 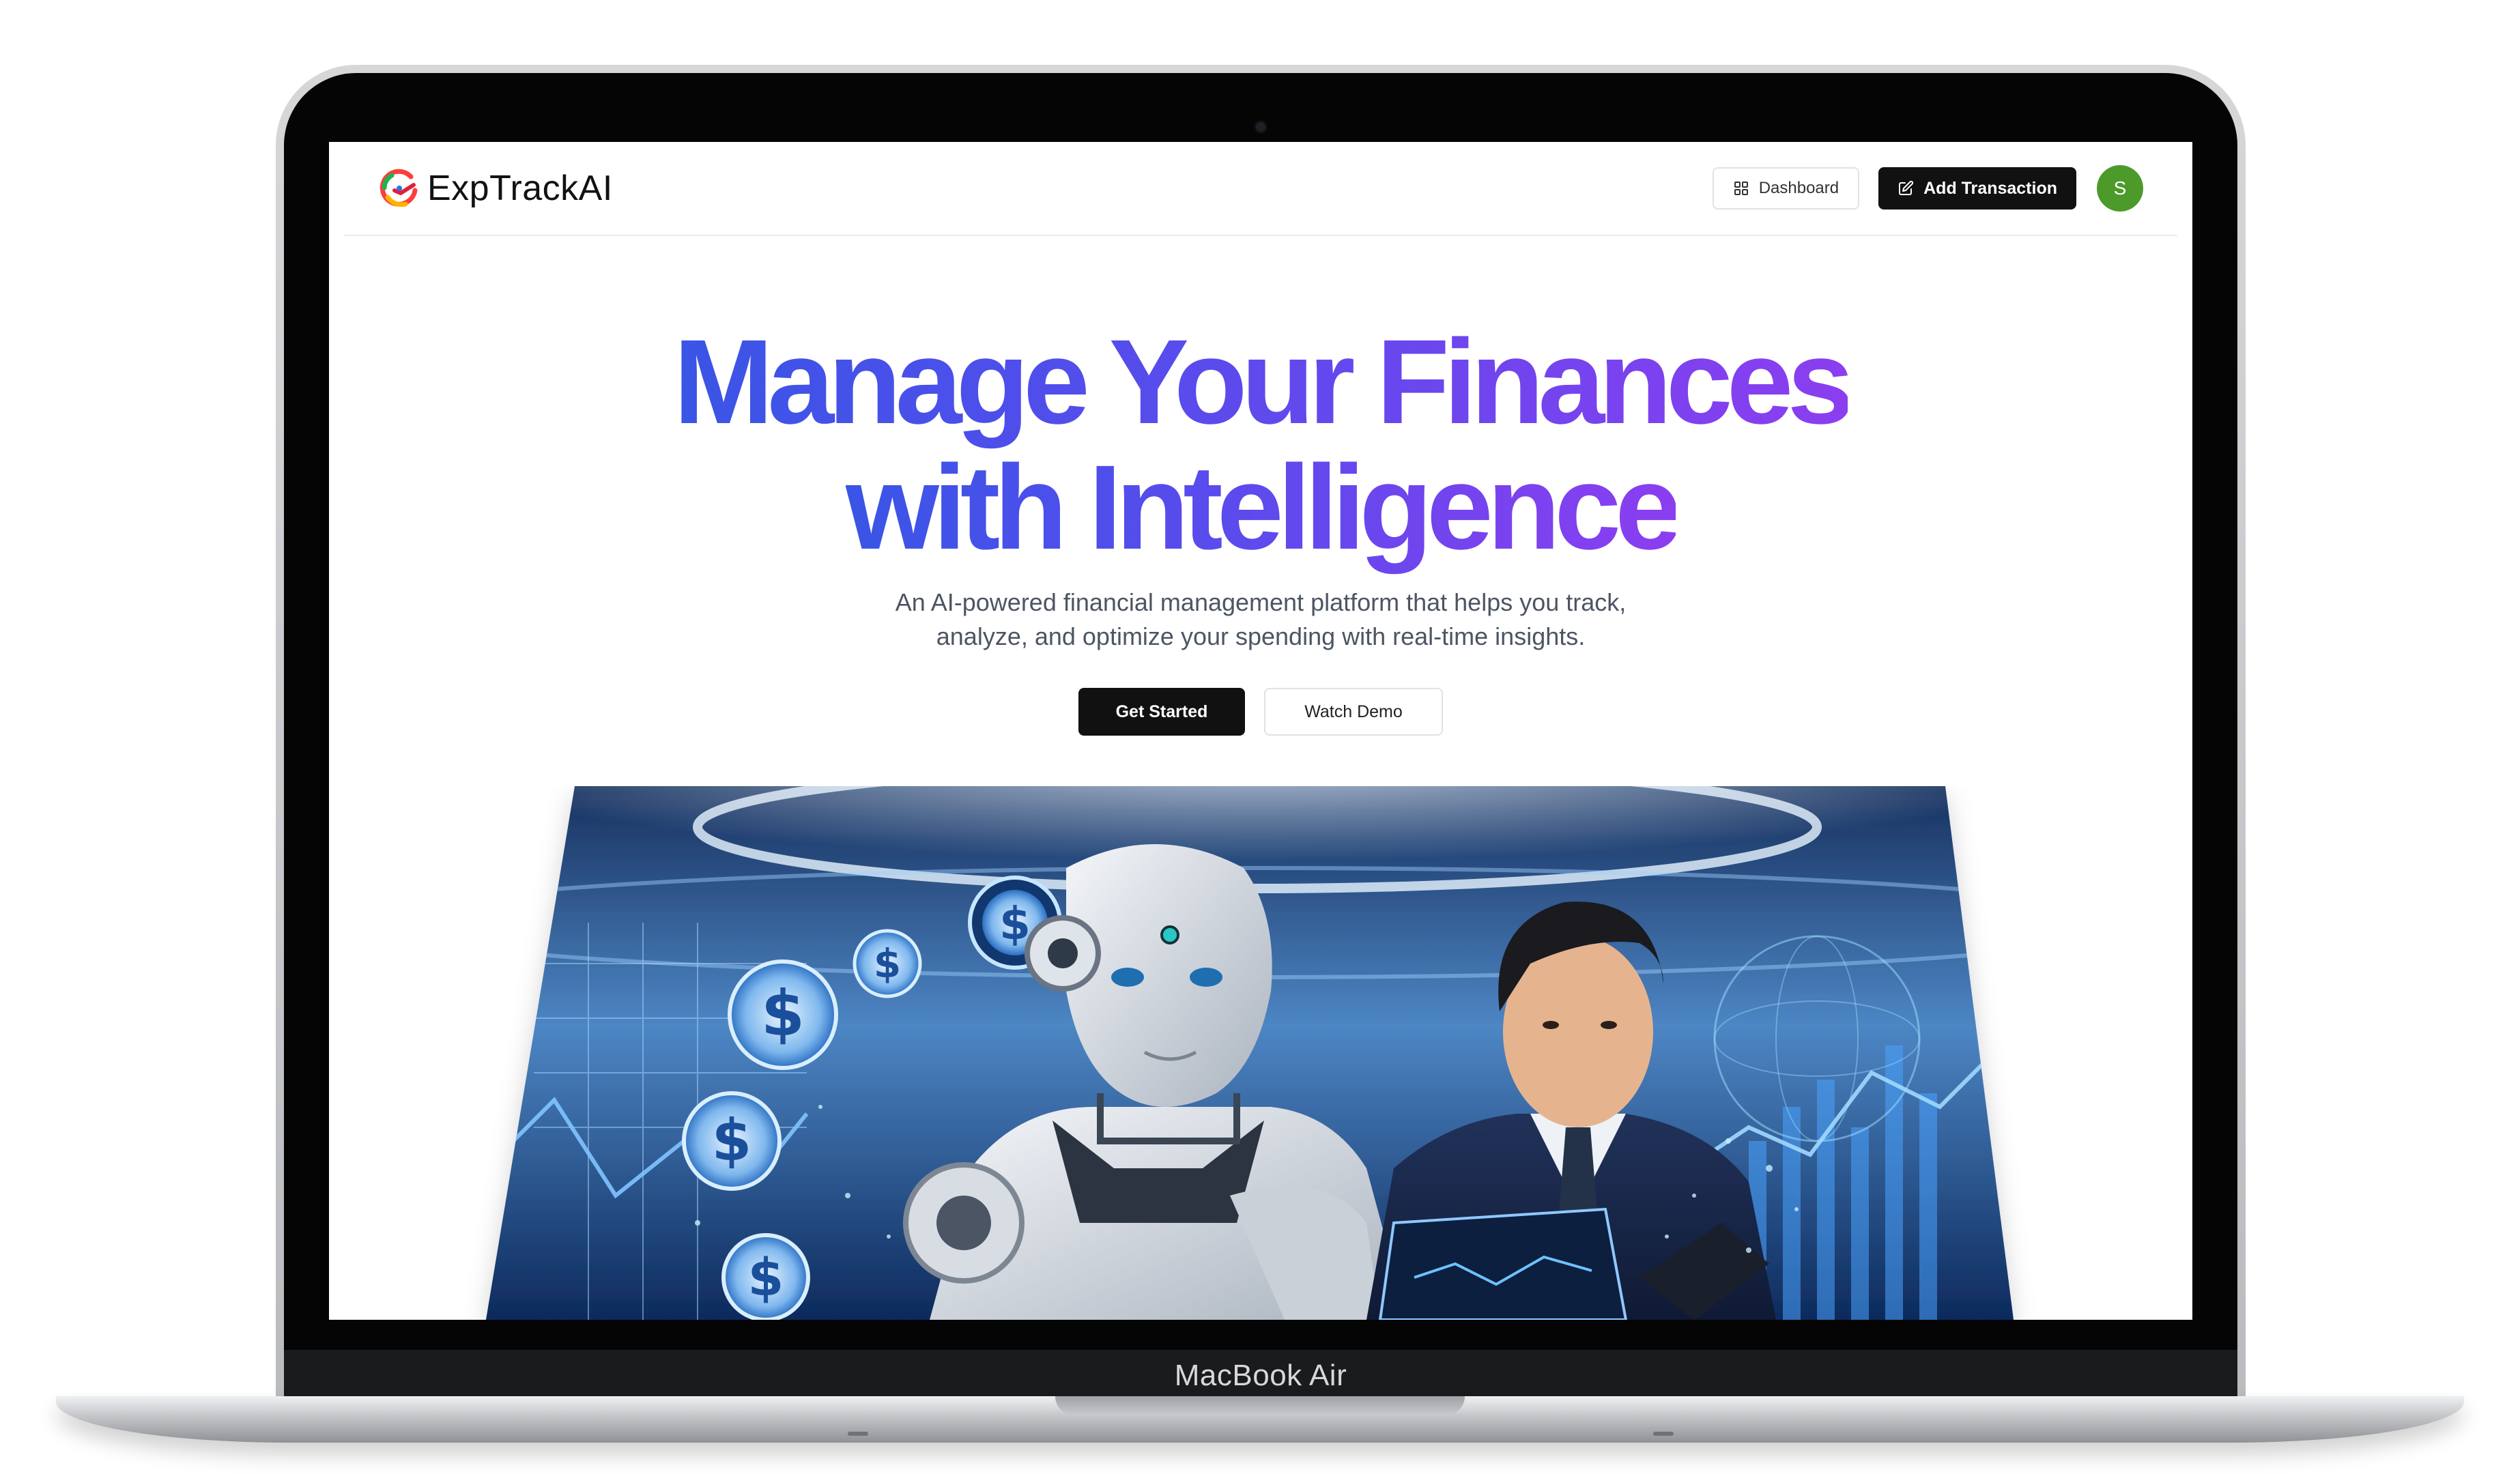 What do you see at coordinates (1798, 188) in the screenshot?
I see `dashboard-button-label: Dashboard` at bounding box center [1798, 188].